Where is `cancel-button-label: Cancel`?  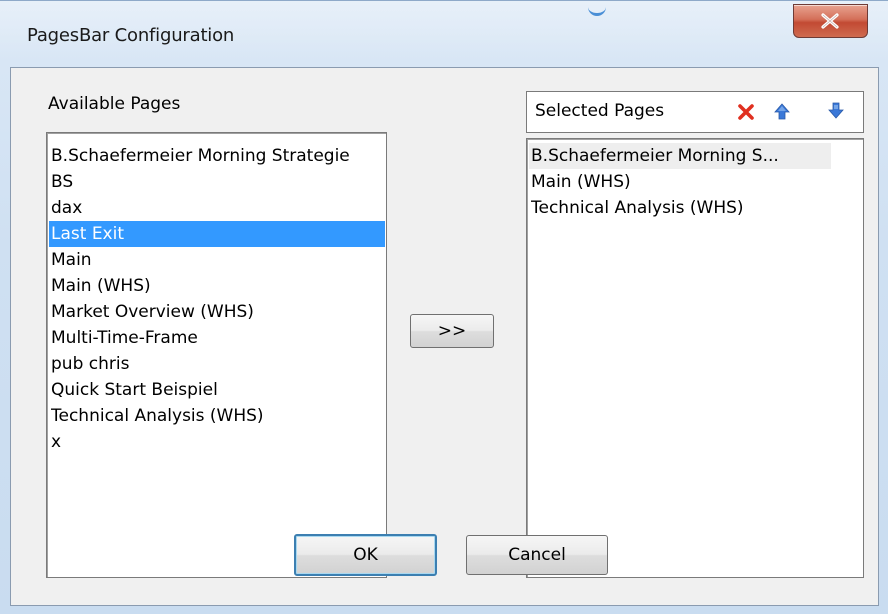 cancel-button-label: Cancel is located at coordinates (537, 555).